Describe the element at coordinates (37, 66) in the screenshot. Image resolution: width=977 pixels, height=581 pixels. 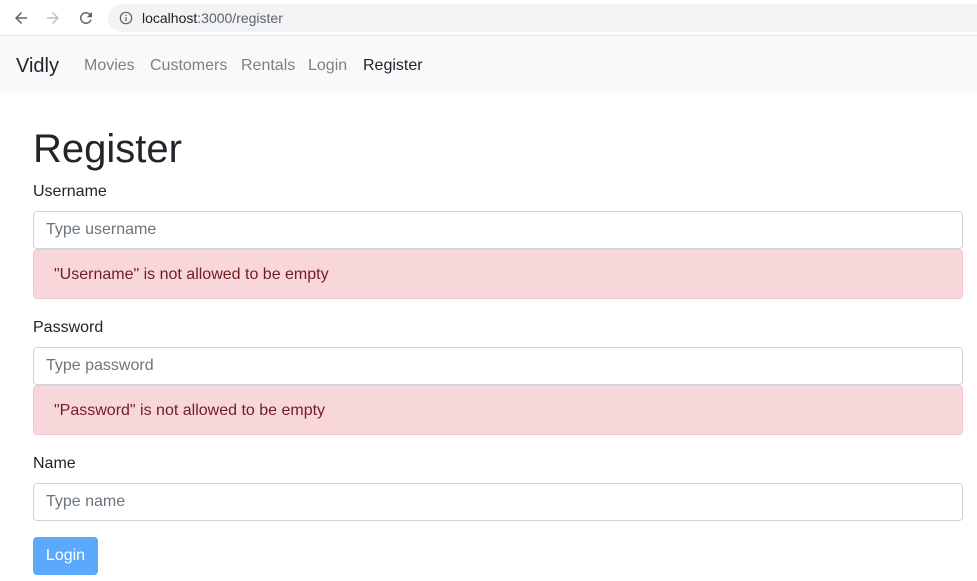
I see `navbar-brand: Vidly` at that location.